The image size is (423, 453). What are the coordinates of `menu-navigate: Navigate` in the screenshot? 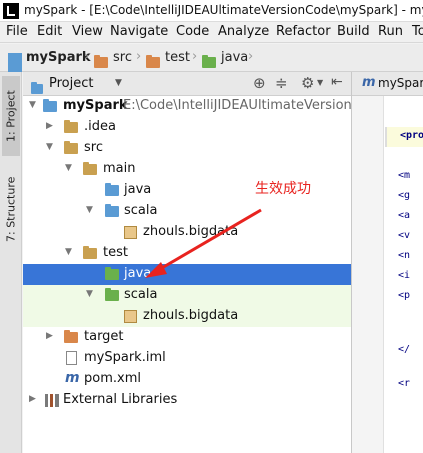 It's located at (139, 31).